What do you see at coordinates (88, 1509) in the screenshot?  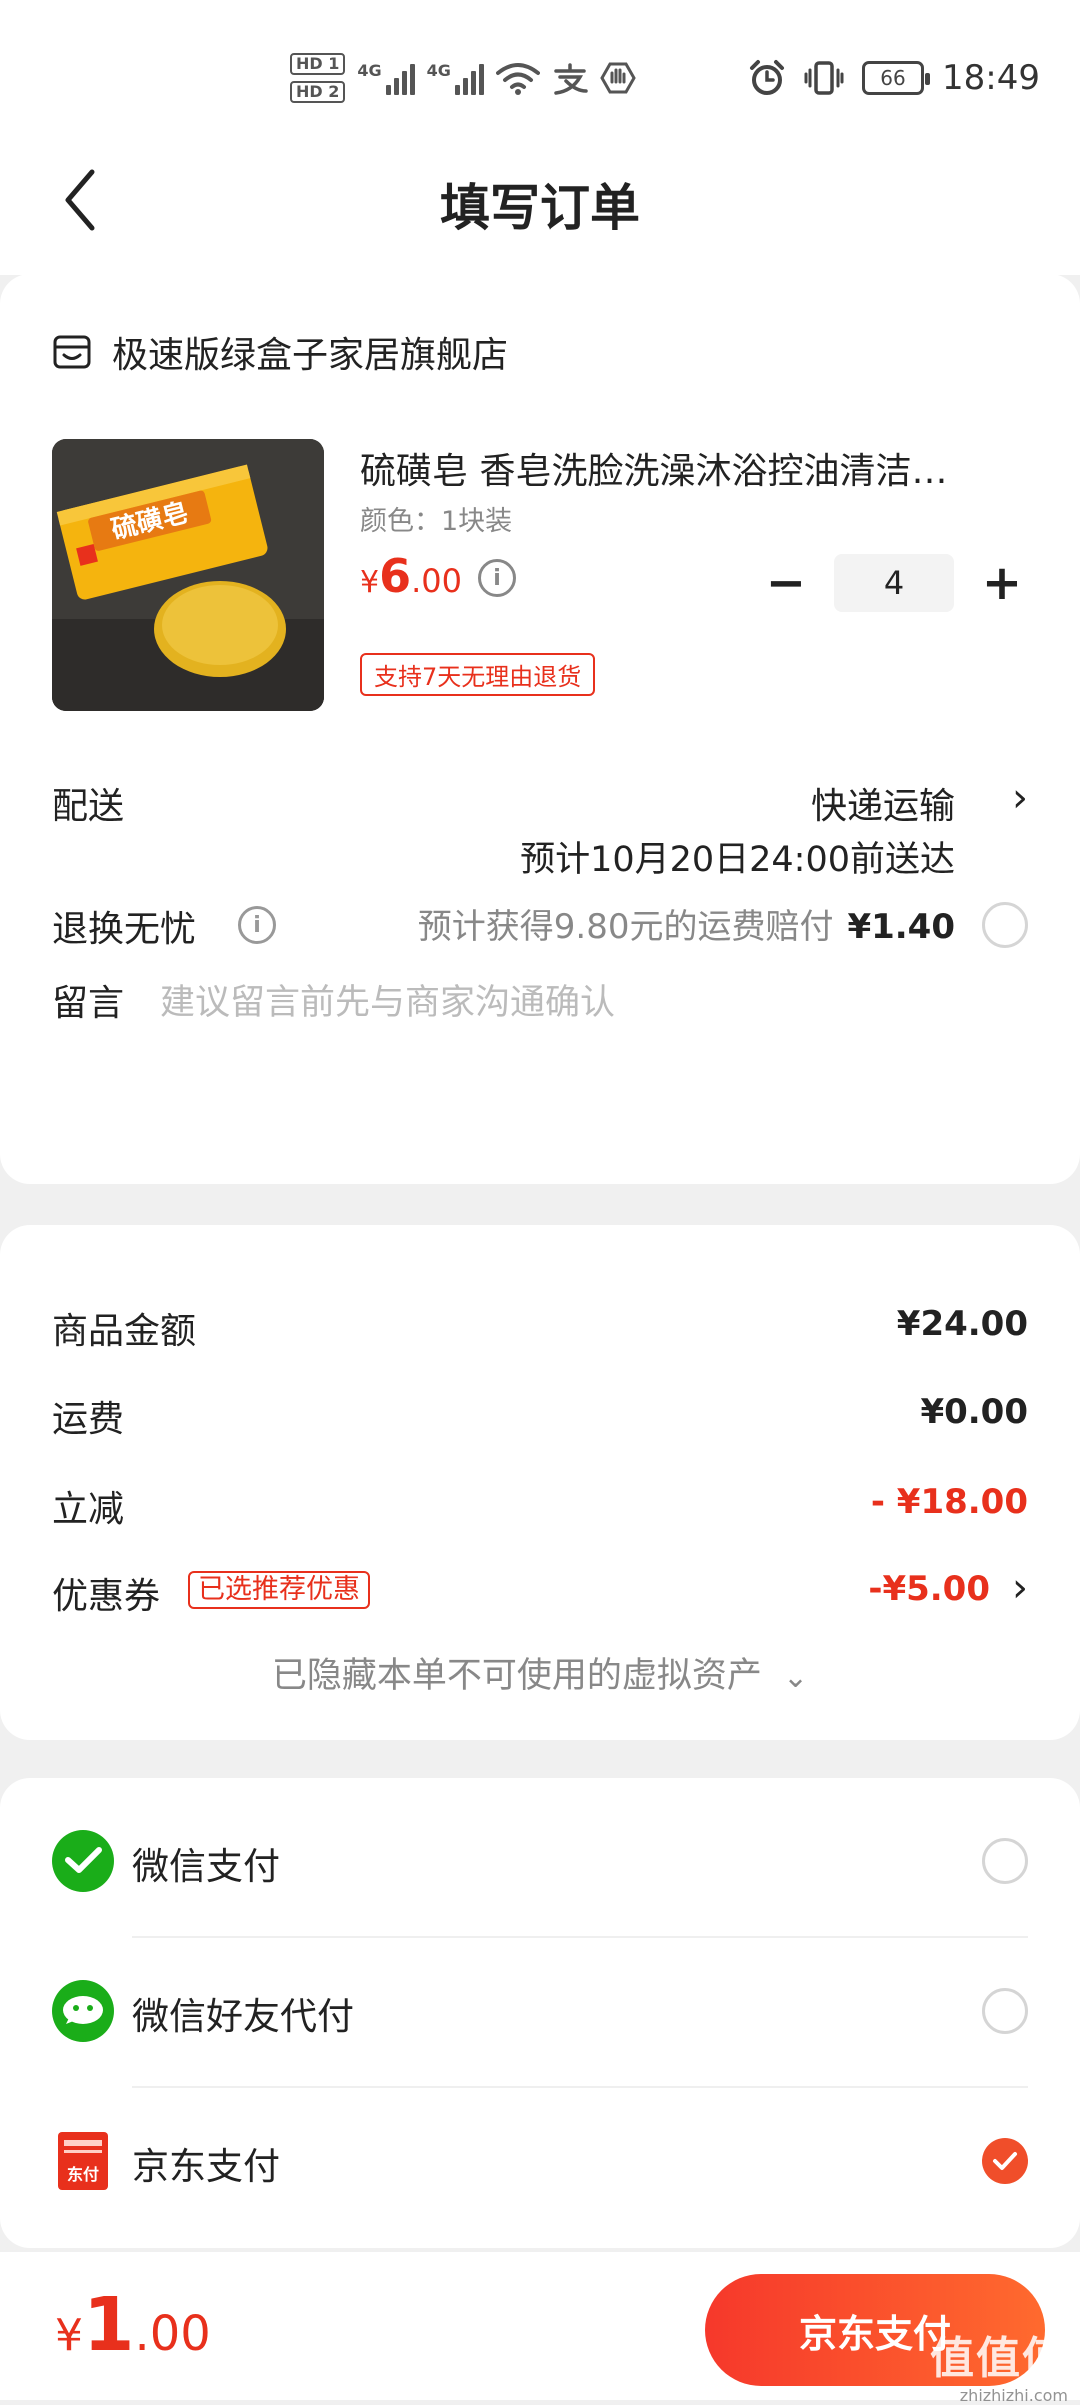 I see `discount-label: 立减` at bounding box center [88, 1509].